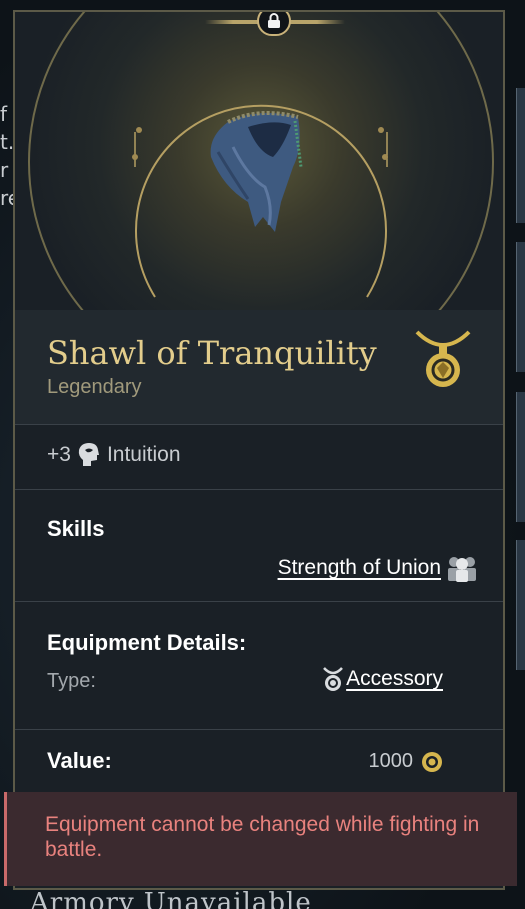 This screenshot has height=909, width=525. Describe the element at coordinates (79, 760) in the screenshot. I see `value-label: Value:` at that location.